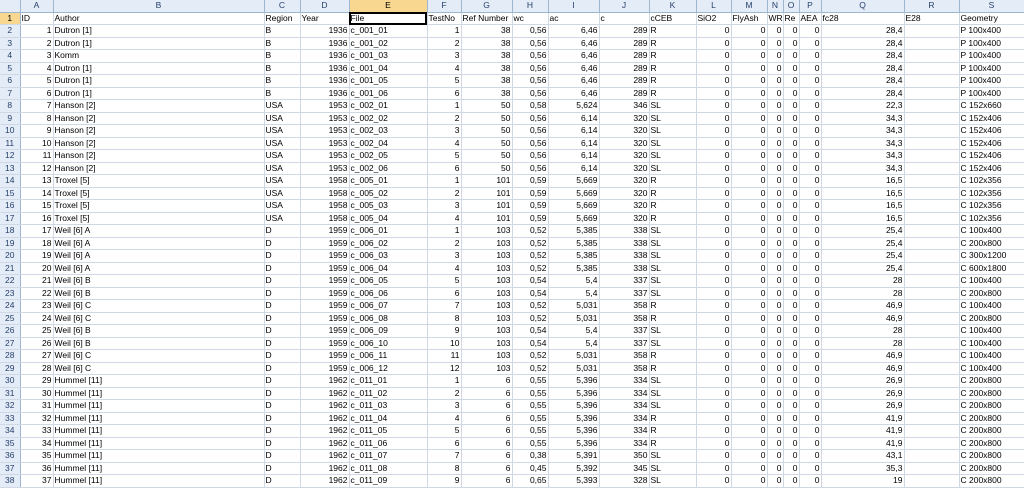 The height and width of the screenshot is (488, 1024). Describe the element at coordinates (388, 281) in the screenshot. I see `cell: c_006_05` at that location.